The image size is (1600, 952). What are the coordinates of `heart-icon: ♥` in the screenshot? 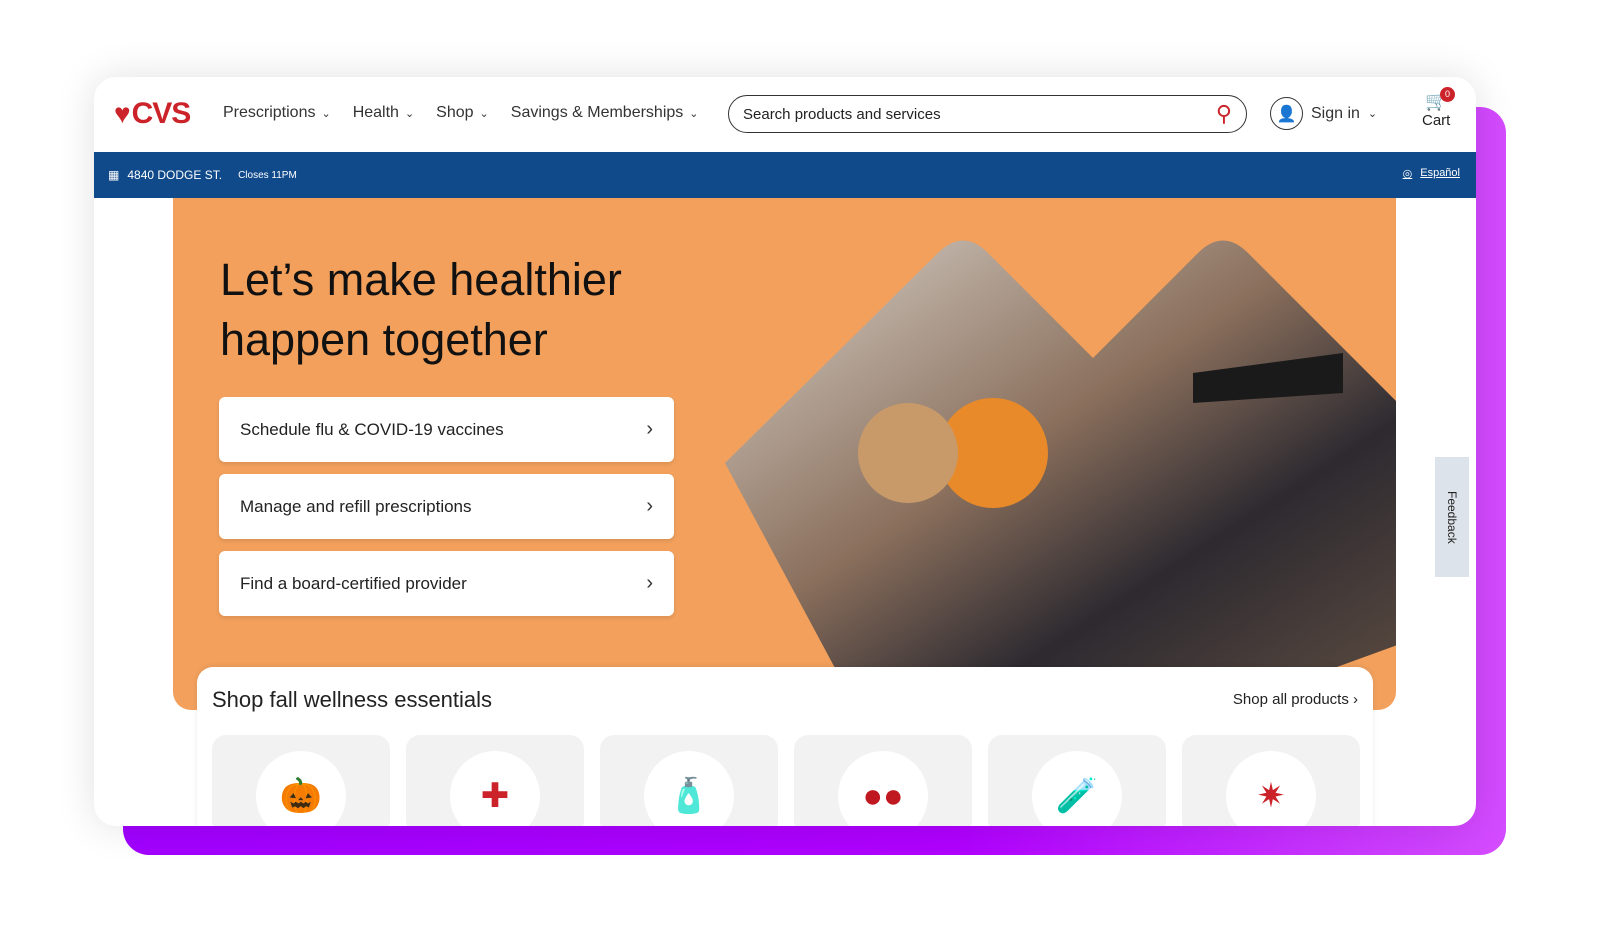 It's located at (122, 113).